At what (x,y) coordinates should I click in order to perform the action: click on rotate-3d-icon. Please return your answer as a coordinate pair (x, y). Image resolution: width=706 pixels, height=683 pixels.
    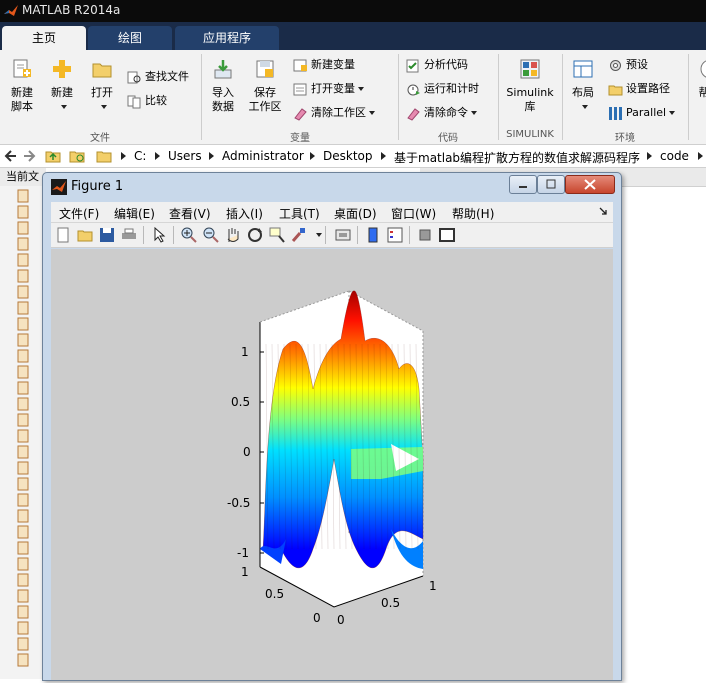
    Looking at the image, I should click on (255, 235).